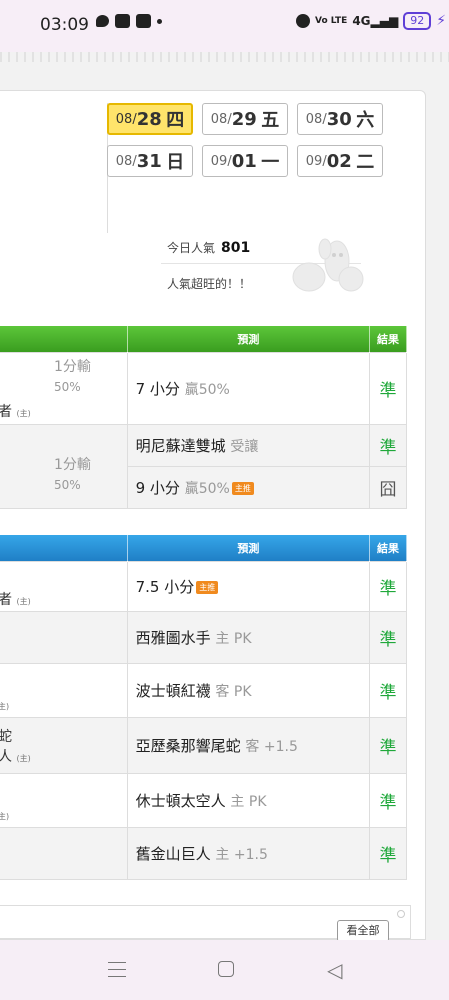 This screenshot has width=449, height=1000. What do you see at coordinates (334, 970) in the screenshot?
I see `back-button: ◁` at bounding box center [334, 970].